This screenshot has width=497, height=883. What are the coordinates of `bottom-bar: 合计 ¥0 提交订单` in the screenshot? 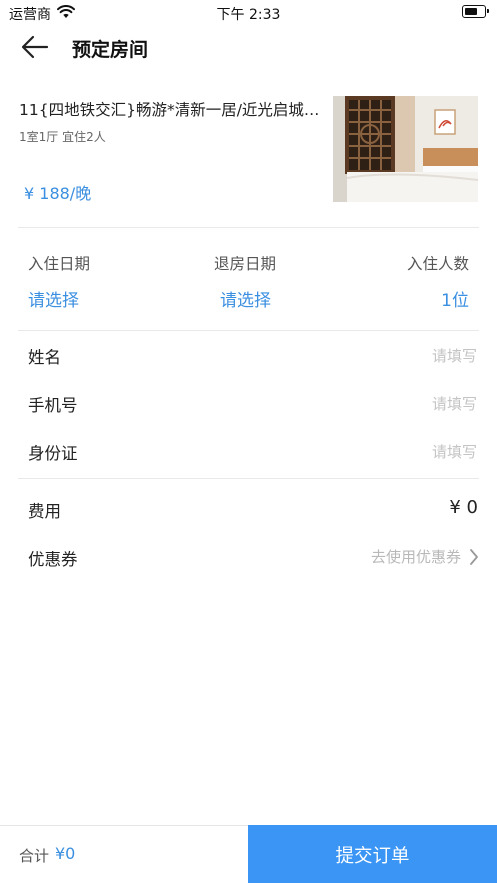 It's located at (248, 854).